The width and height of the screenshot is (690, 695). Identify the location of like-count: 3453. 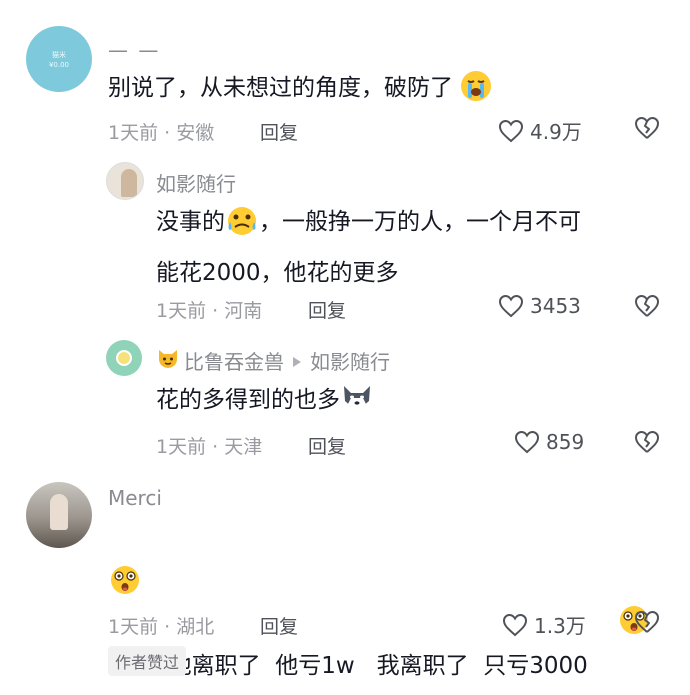
(555, 306).